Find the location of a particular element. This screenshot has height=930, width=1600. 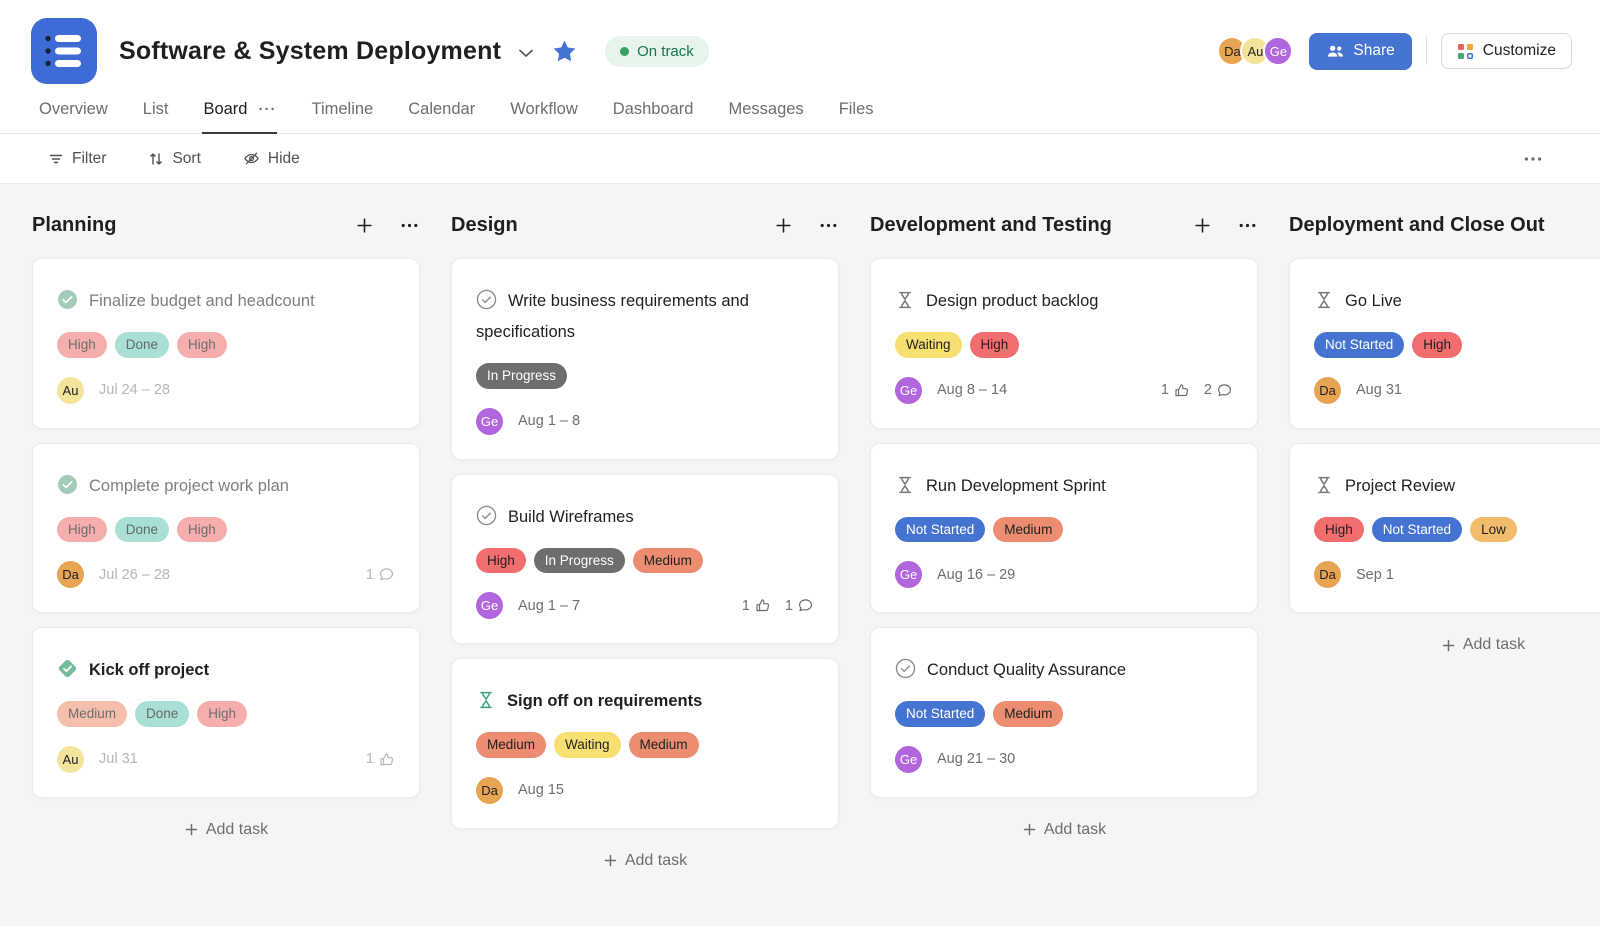

tab-overview: Overview is located at coordinates (73, 115).